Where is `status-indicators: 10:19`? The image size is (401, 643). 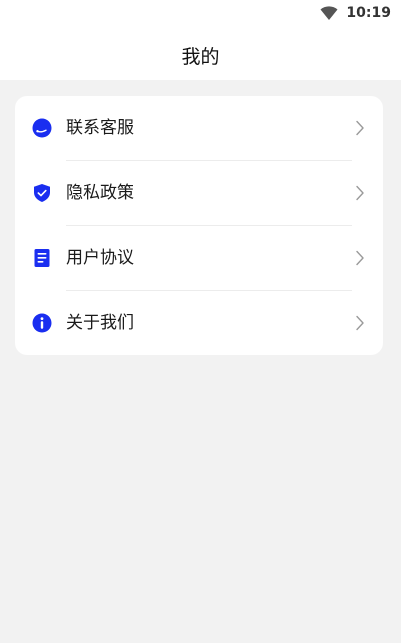
status-indicators: 10:19 is located at coordinates (355, 13).